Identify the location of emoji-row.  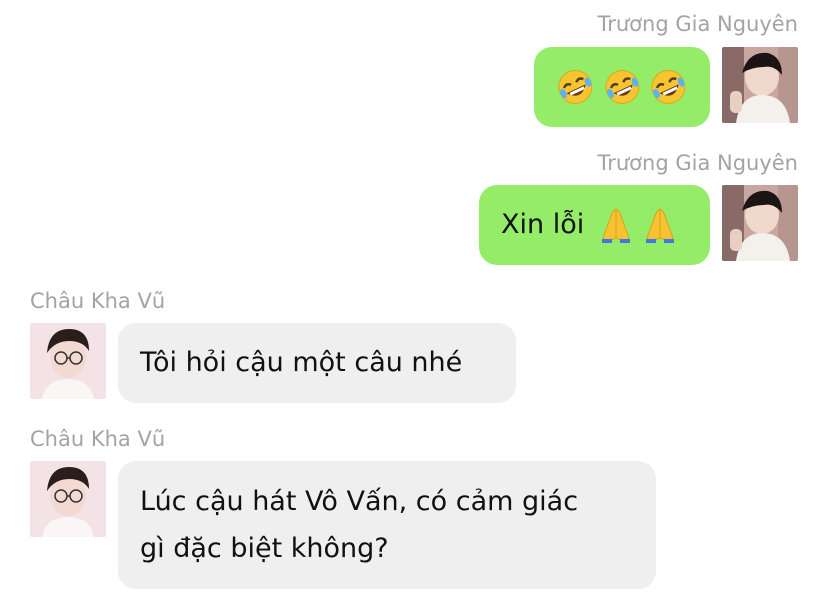
(622, 87).